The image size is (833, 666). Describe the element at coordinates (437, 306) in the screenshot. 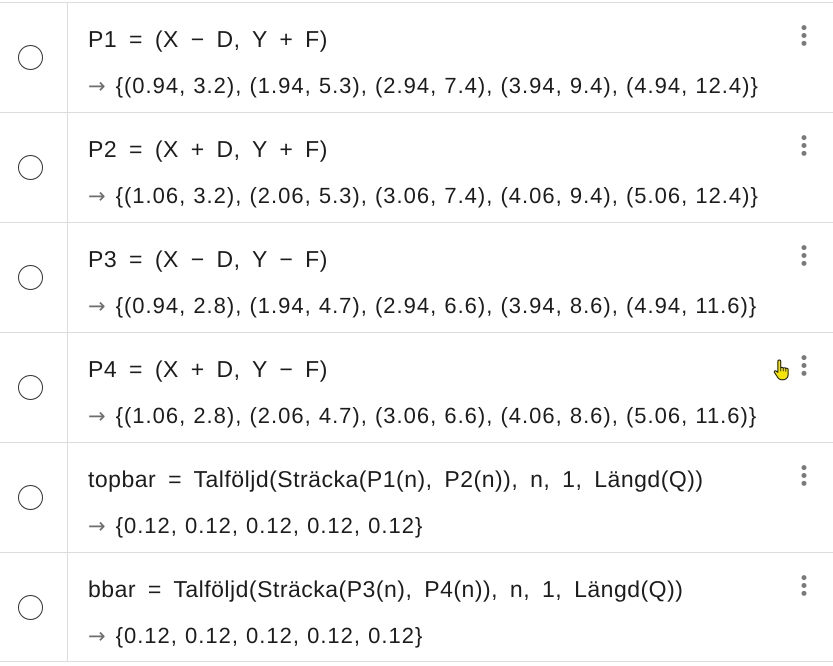

I see `output-value: {(0.94, 2.8), (1.94, 4.7), (2.94, 6.6), (3.94, 8.6), (4.94, 11.6)}` at that location.